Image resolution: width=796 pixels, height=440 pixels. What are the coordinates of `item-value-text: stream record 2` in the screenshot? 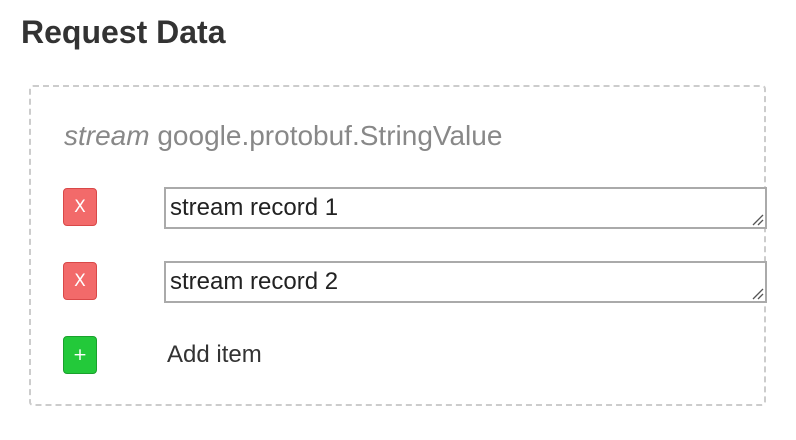 It's located at (254, 281).